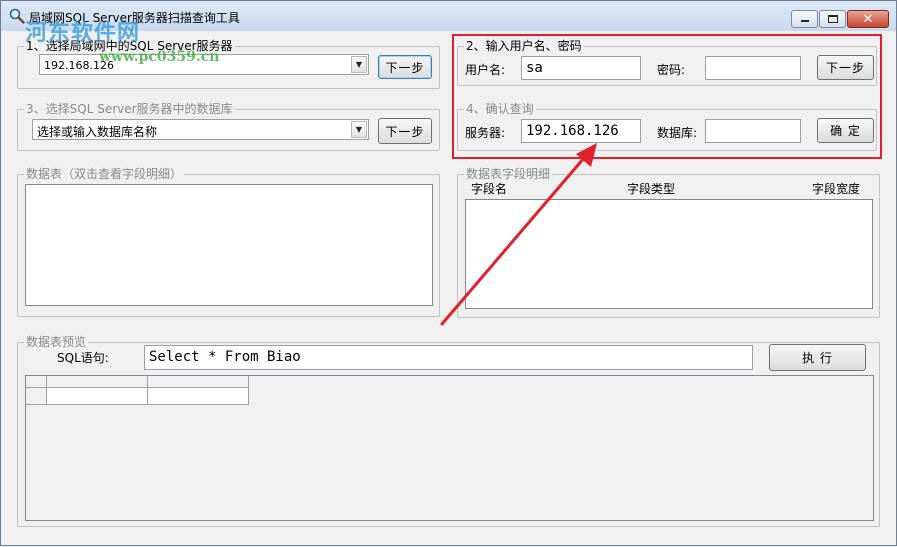  What do you see at coordinates (518, 234) in the screenshot?
I see `annotation-arrow` at bounding box center [518, 234].